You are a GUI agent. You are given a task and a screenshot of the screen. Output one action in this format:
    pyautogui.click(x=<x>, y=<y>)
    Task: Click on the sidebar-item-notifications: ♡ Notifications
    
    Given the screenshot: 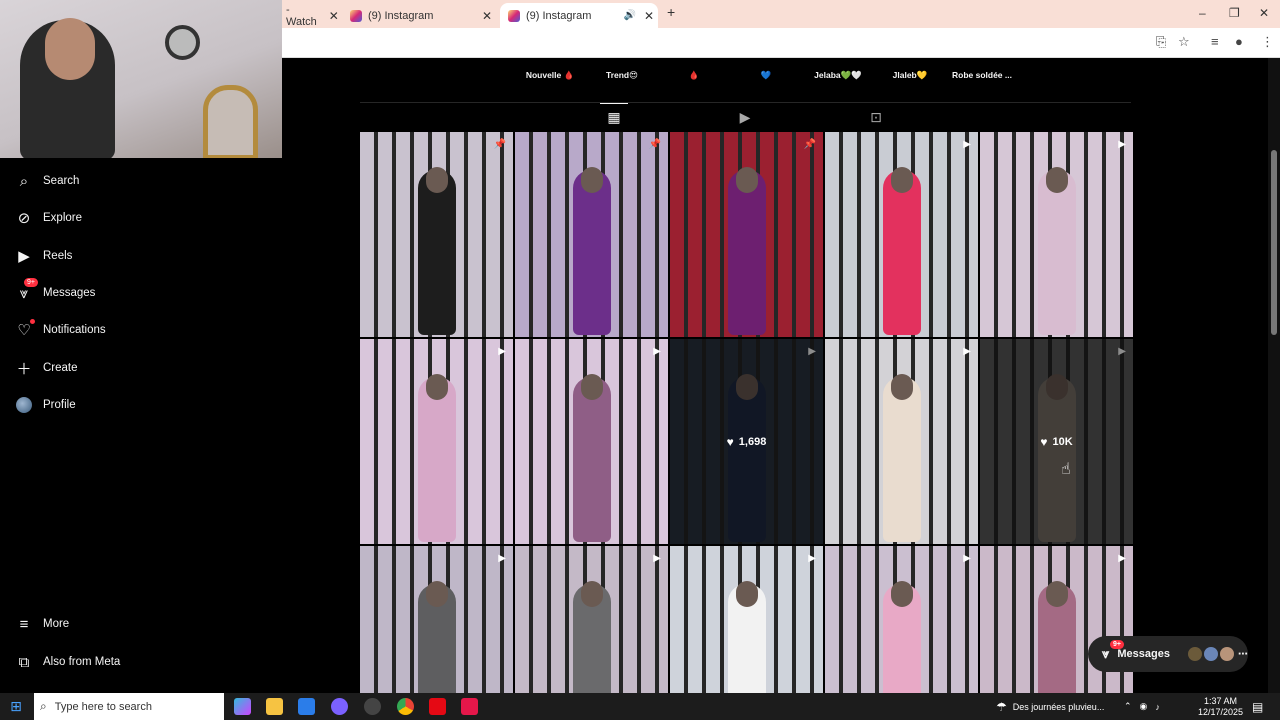 What is the action you would take?
    pyautogui.click(x=60, y=330)
    